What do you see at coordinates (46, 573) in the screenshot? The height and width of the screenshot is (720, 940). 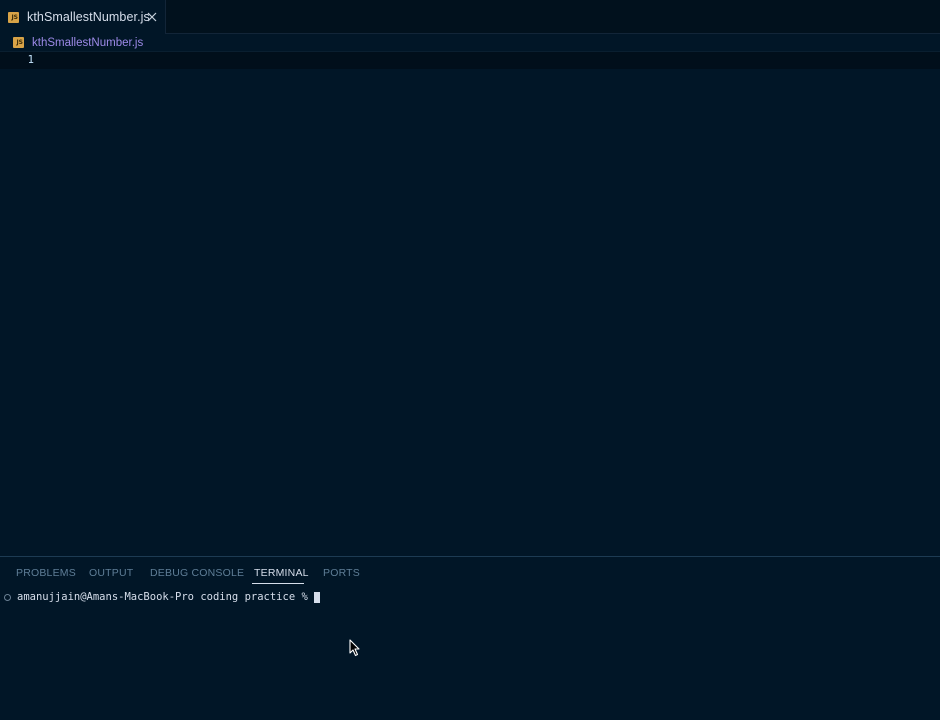 I see `tab-problems: PROBLEMS` at bounding box center [46, 573].